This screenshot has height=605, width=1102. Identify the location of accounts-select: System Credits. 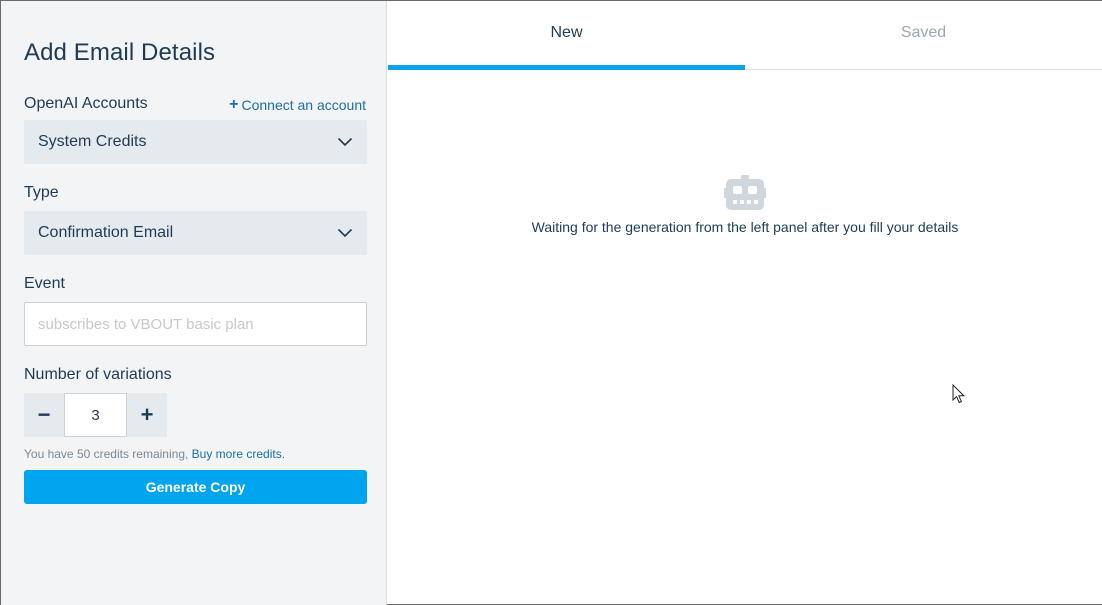
(195, 142).